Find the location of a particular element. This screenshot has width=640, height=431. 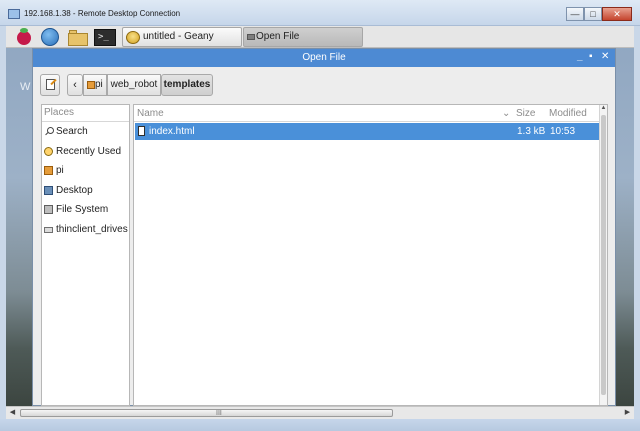

search-icon is located at coordinates (49, 131).